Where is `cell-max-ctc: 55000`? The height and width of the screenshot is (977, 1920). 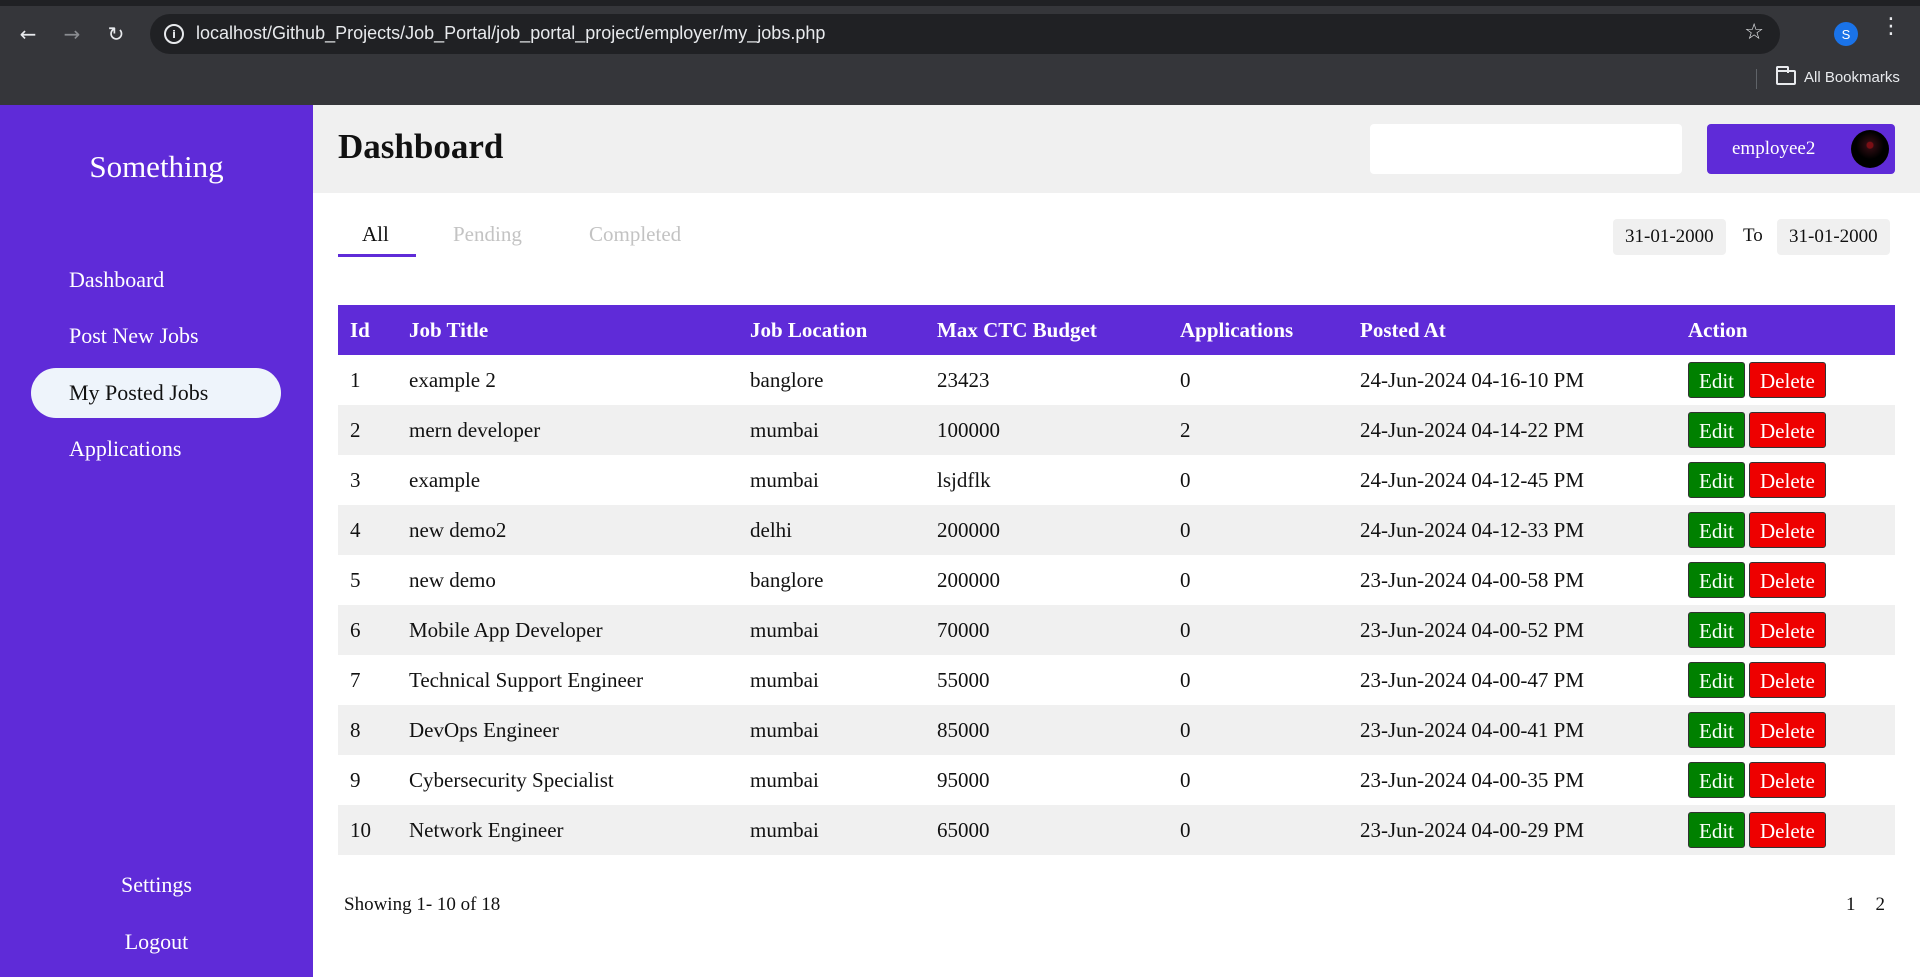
cell-max-ctc: 55000 is located at coordinates (963, 679).